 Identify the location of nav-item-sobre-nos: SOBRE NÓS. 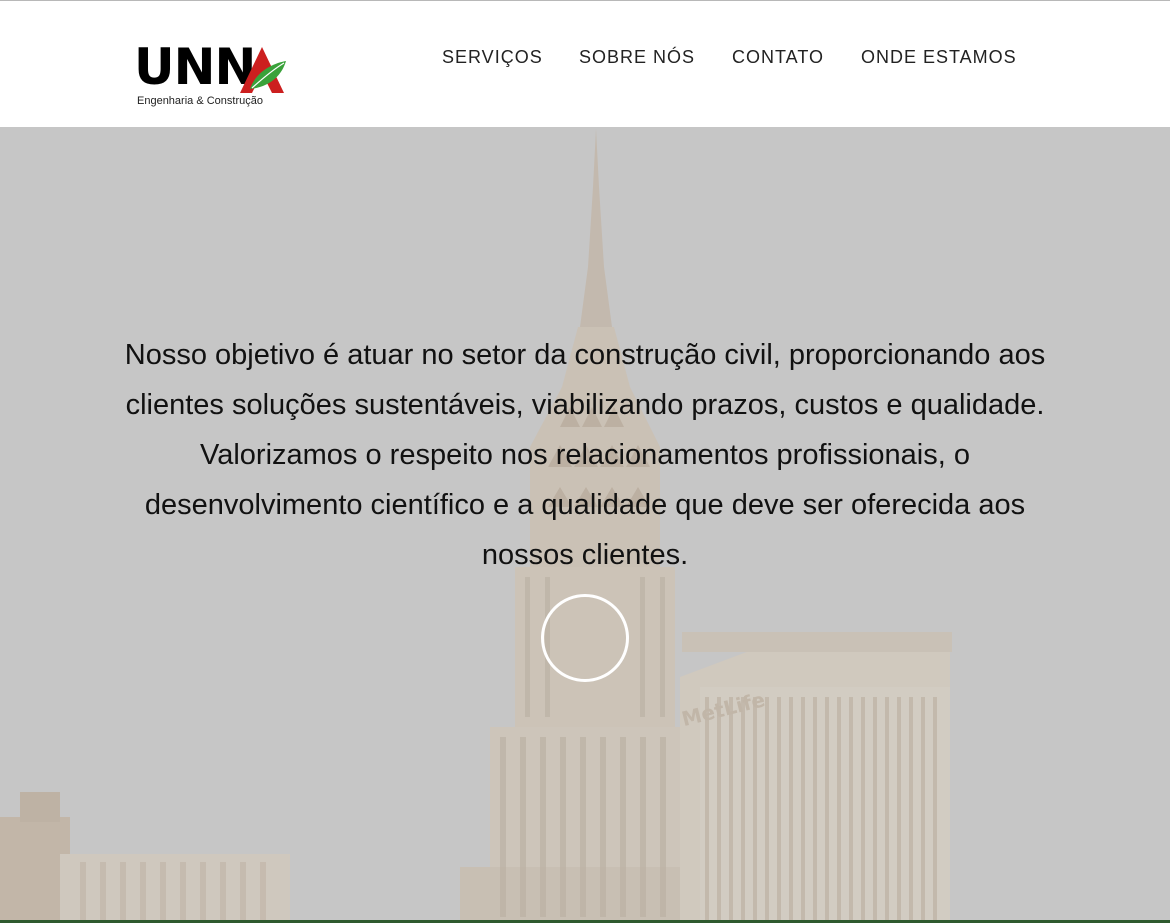
(637, 57).